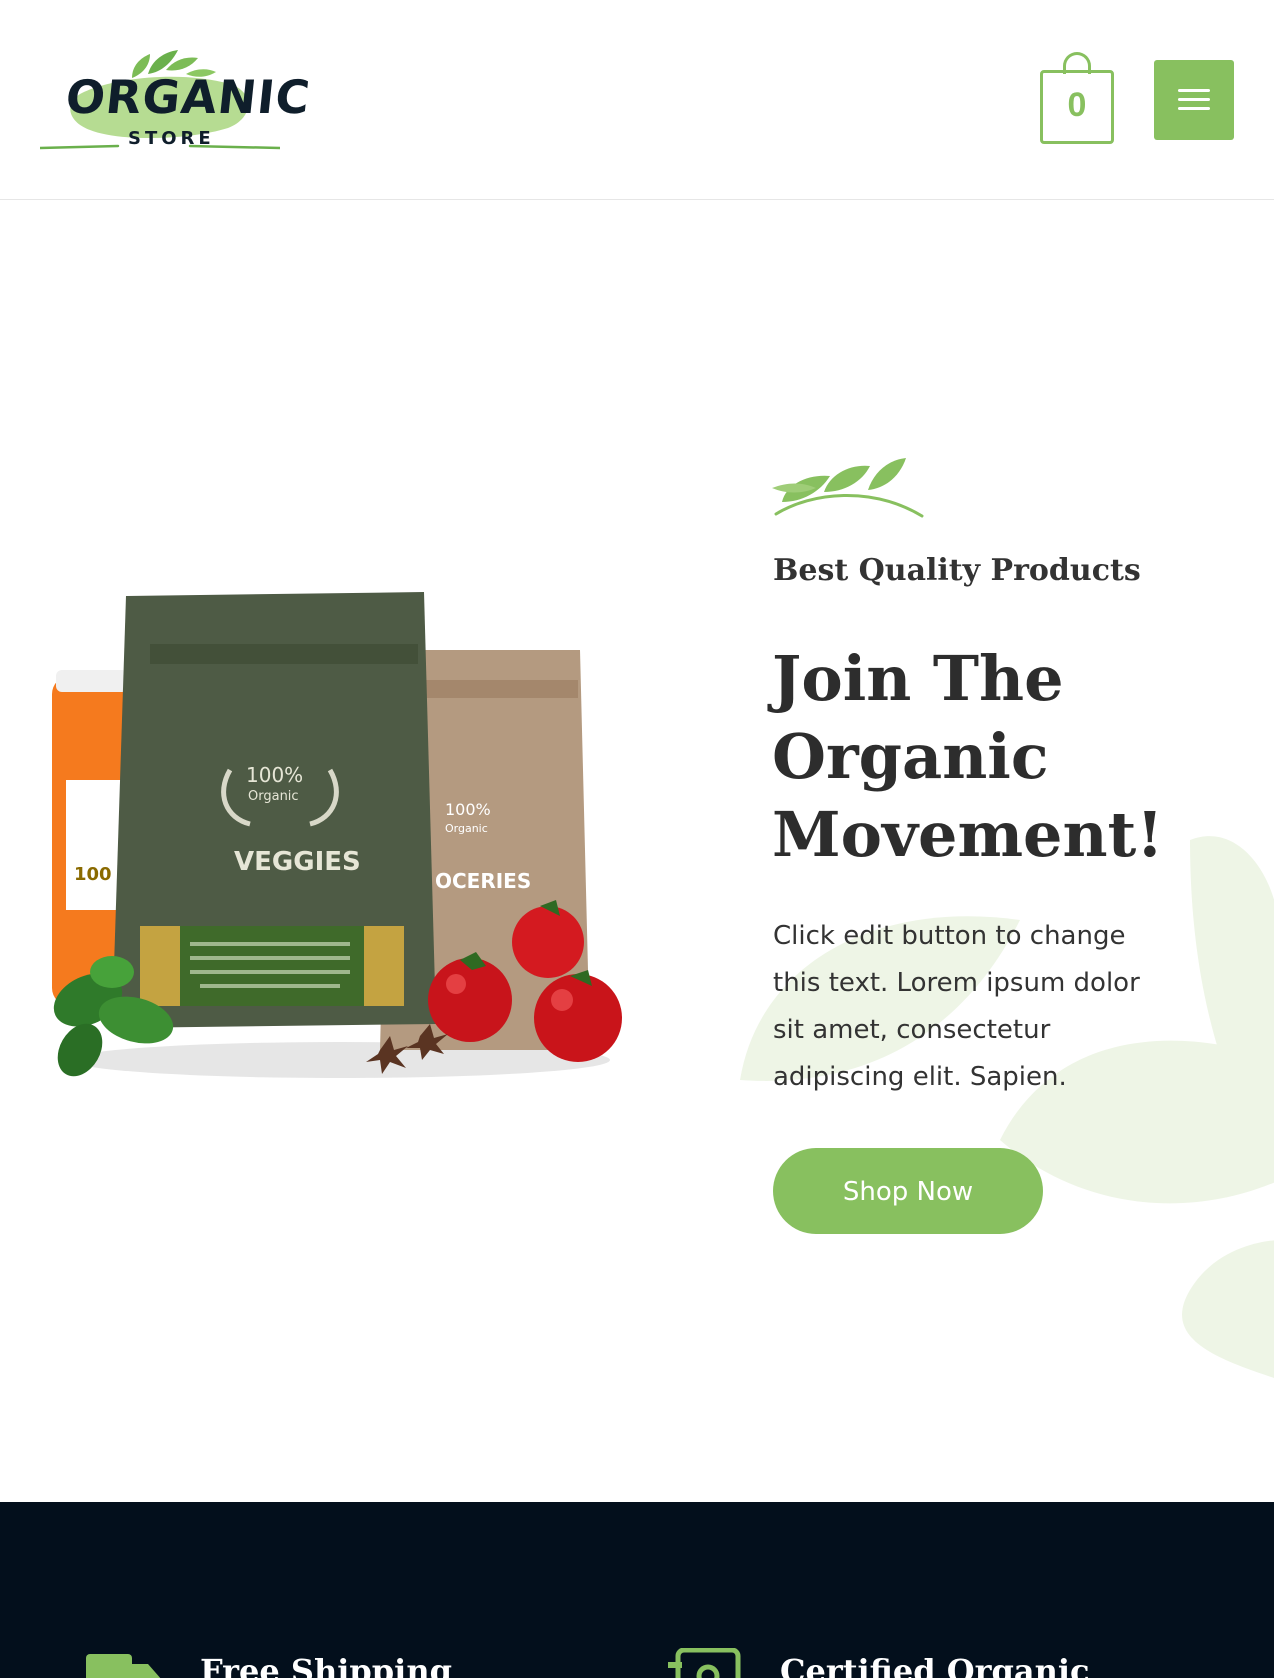 This screenshot has height=1678, width=1274. What do you see at coordinates (273, 796) in the screenshot?
I see `bag-front-badge-sub: Organic` at bounding box center [273, 796].